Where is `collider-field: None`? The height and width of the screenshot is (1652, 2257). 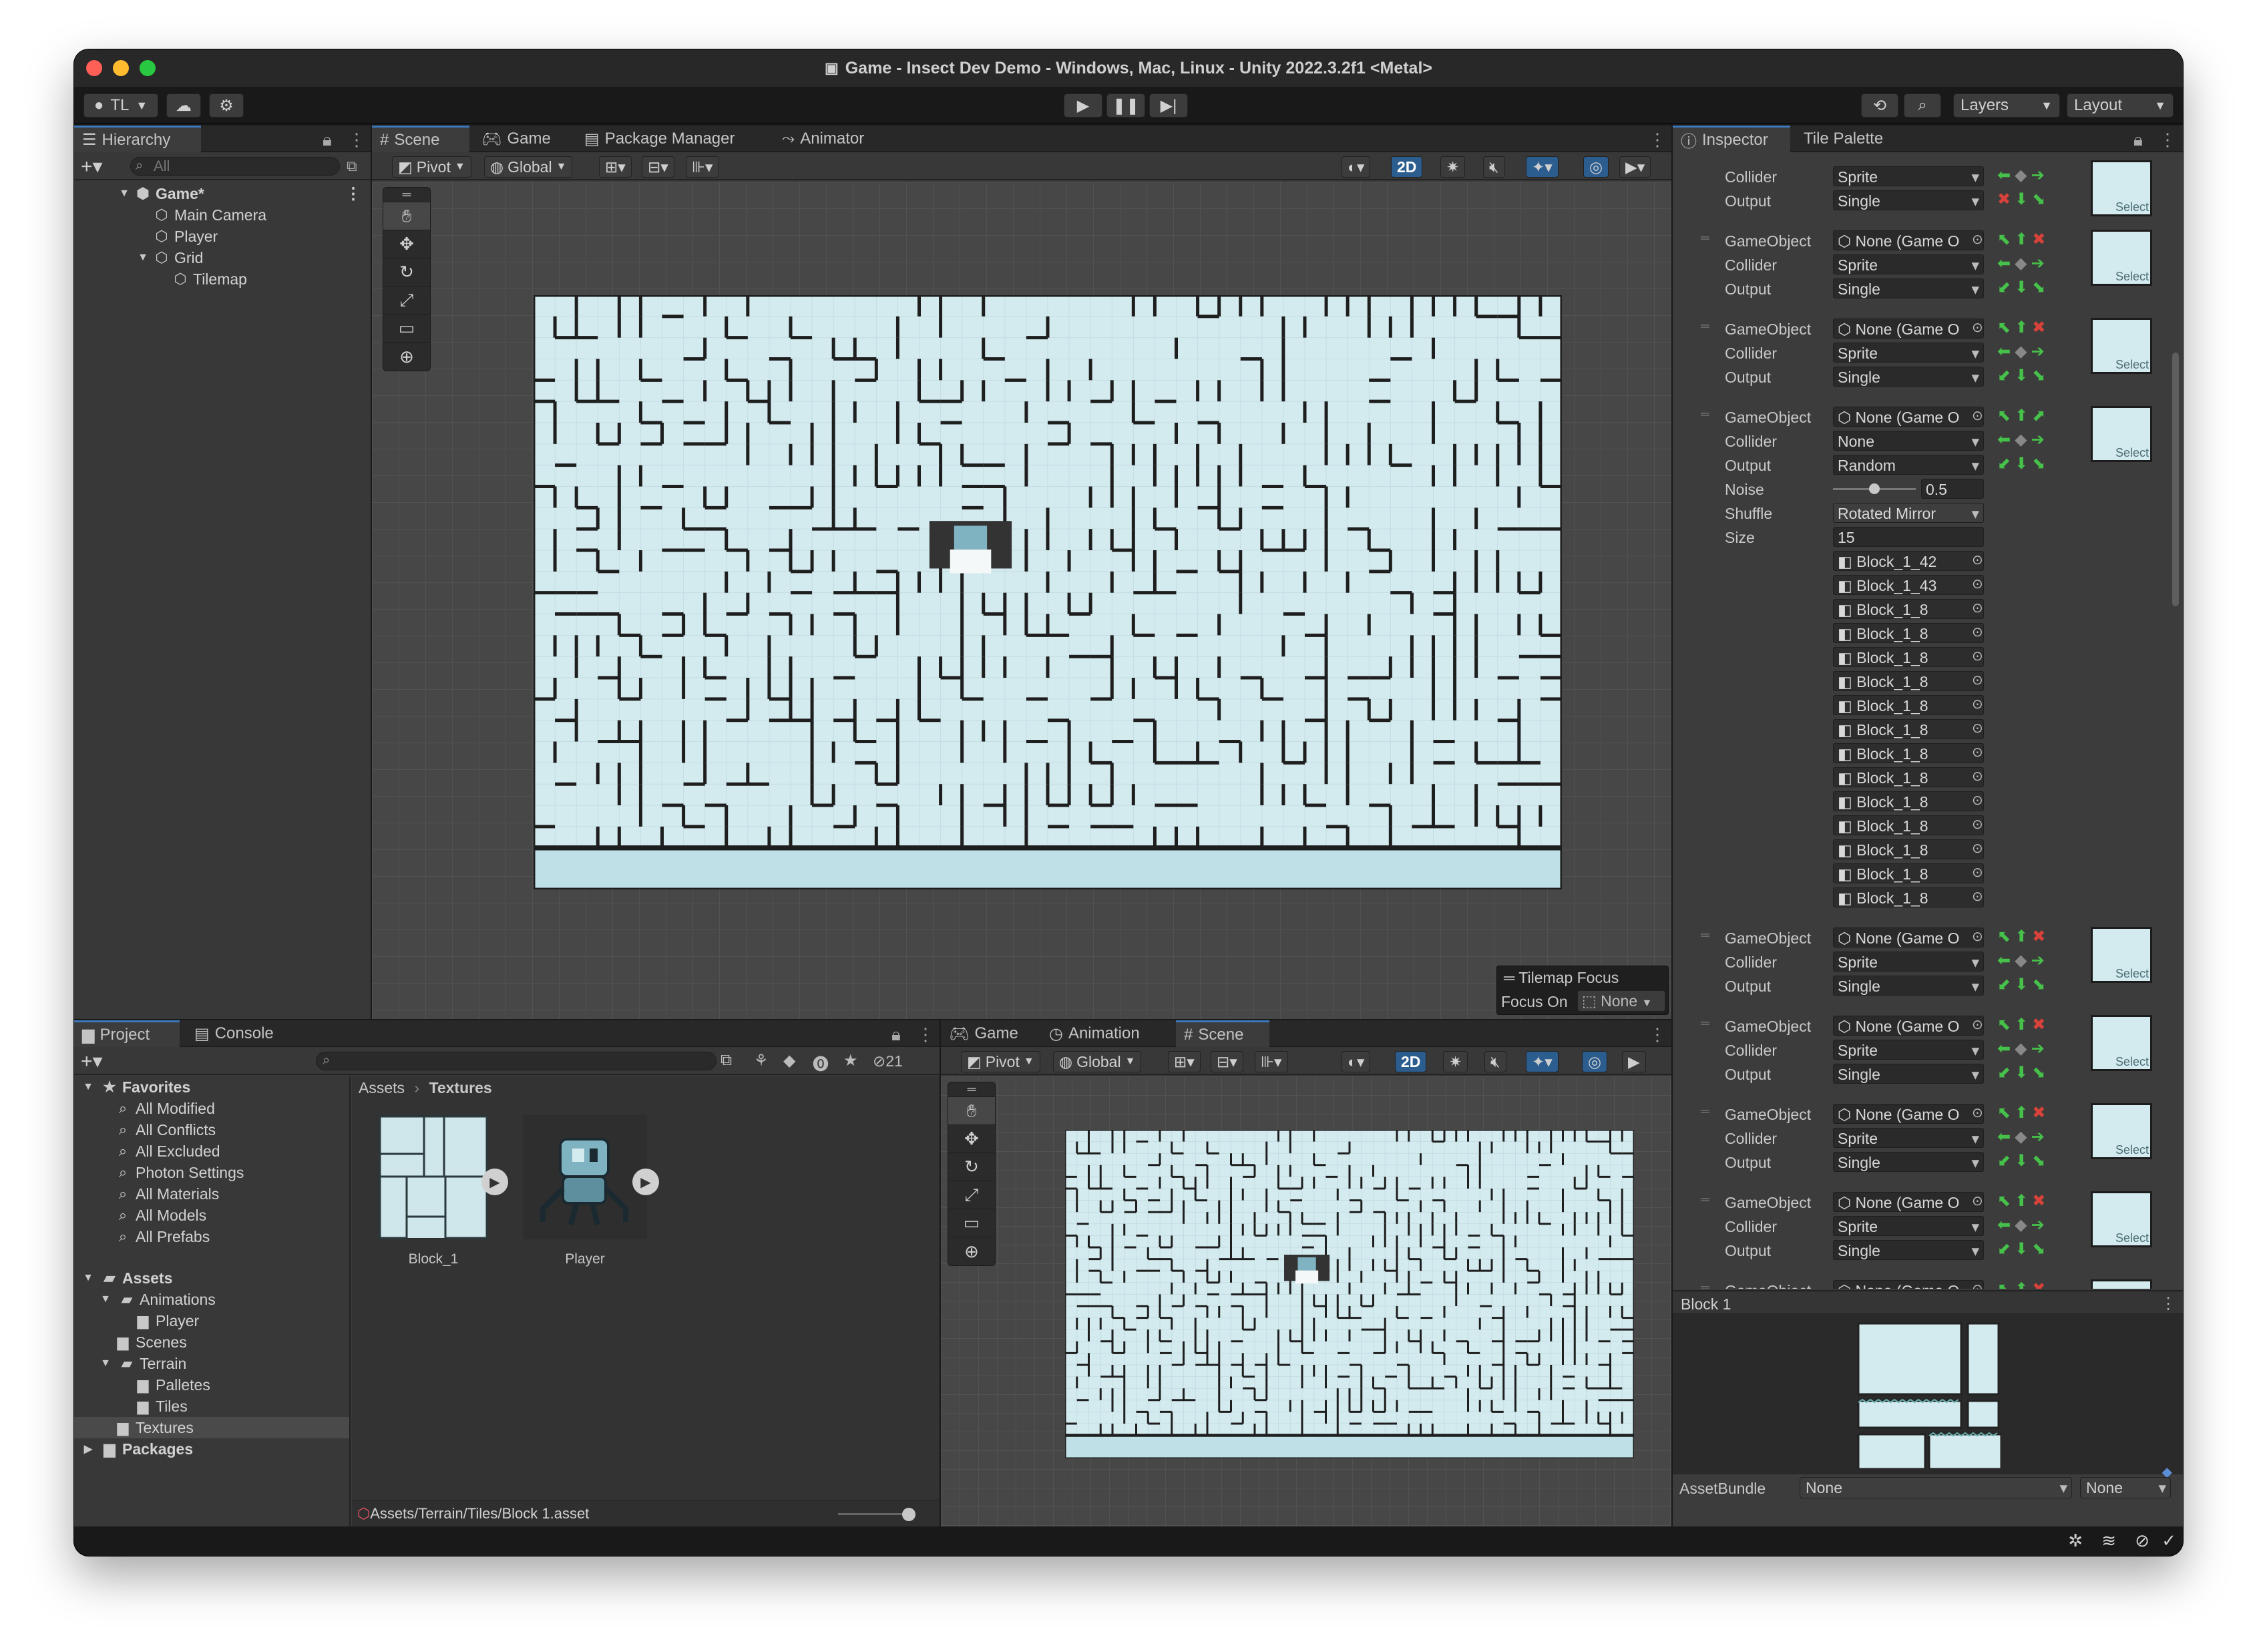
collider-field: None is located at coordinates (1908, 441).